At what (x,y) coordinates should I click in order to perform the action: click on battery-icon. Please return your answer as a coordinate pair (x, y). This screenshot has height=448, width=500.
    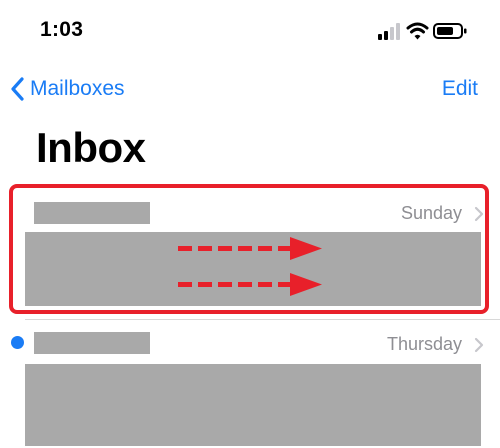
    Looking at the image, I should click on (450, 31).